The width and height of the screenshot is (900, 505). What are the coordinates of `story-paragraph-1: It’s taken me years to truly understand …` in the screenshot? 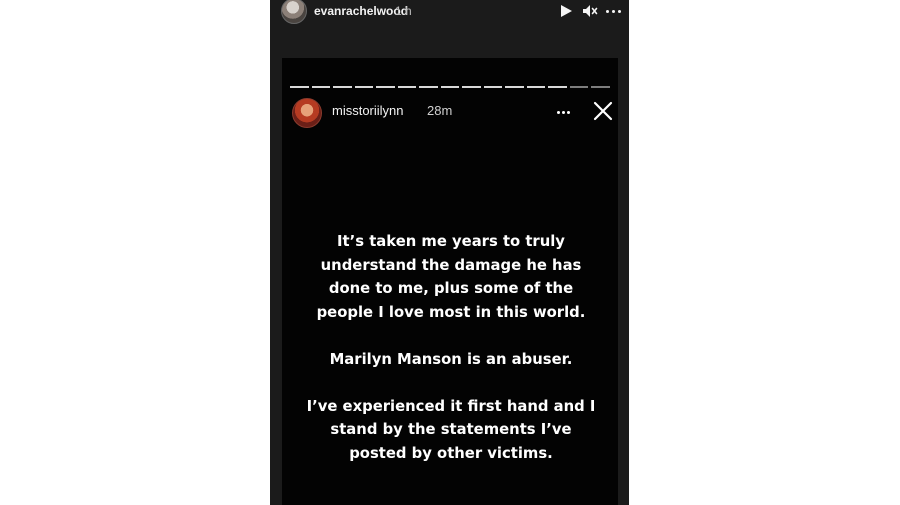 It's located at (451, 277).